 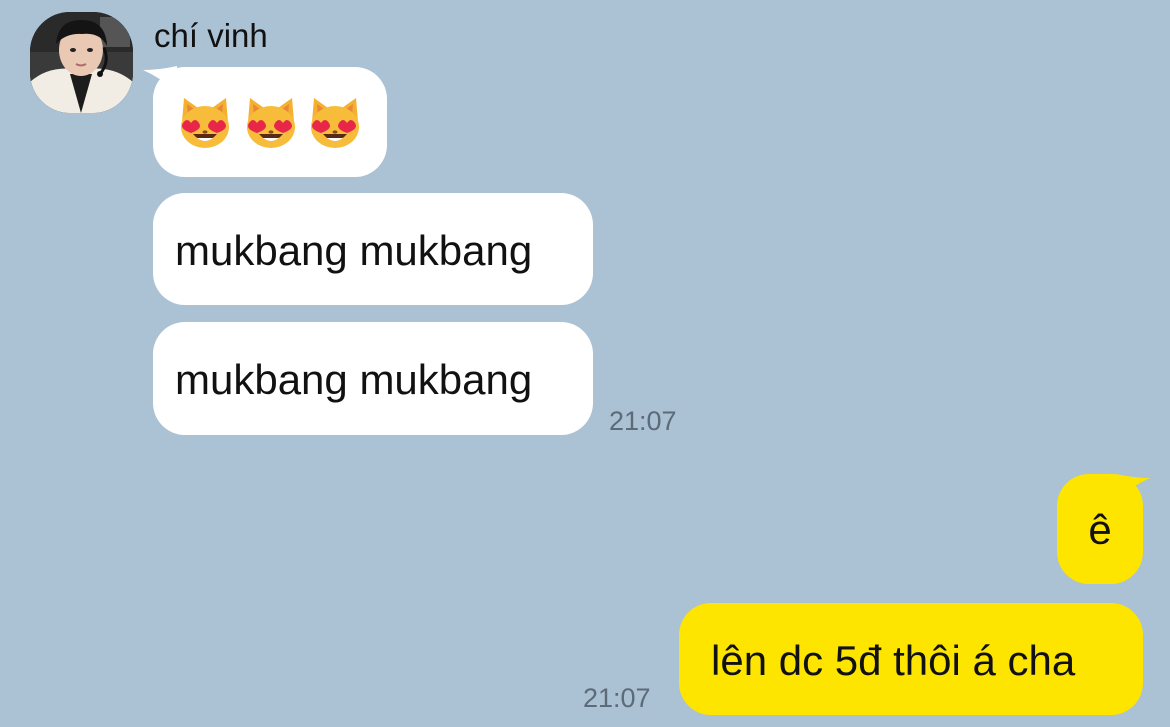 What do you see at coordinates (643, 421) in the screenshot?
I see `incoming-timestamp: 21:07` at bounding box center [643, 421].